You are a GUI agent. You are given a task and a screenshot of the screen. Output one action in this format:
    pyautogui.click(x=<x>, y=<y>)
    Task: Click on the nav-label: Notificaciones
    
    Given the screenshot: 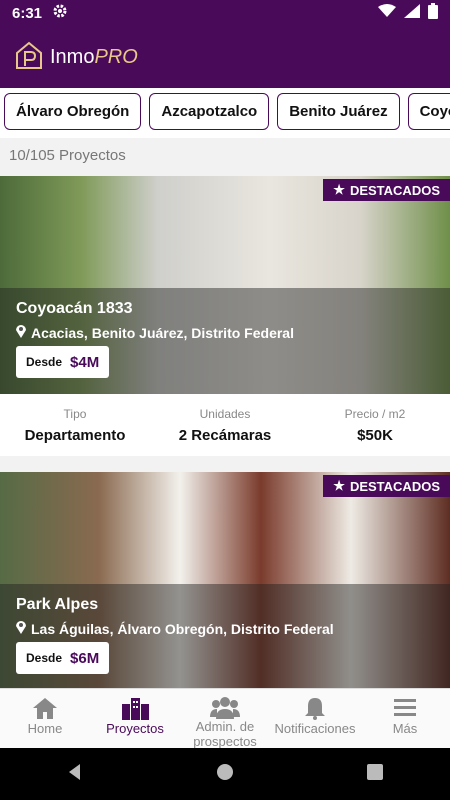 What is the action you would take?
    pyautogui.click(x=315, y=728)
    